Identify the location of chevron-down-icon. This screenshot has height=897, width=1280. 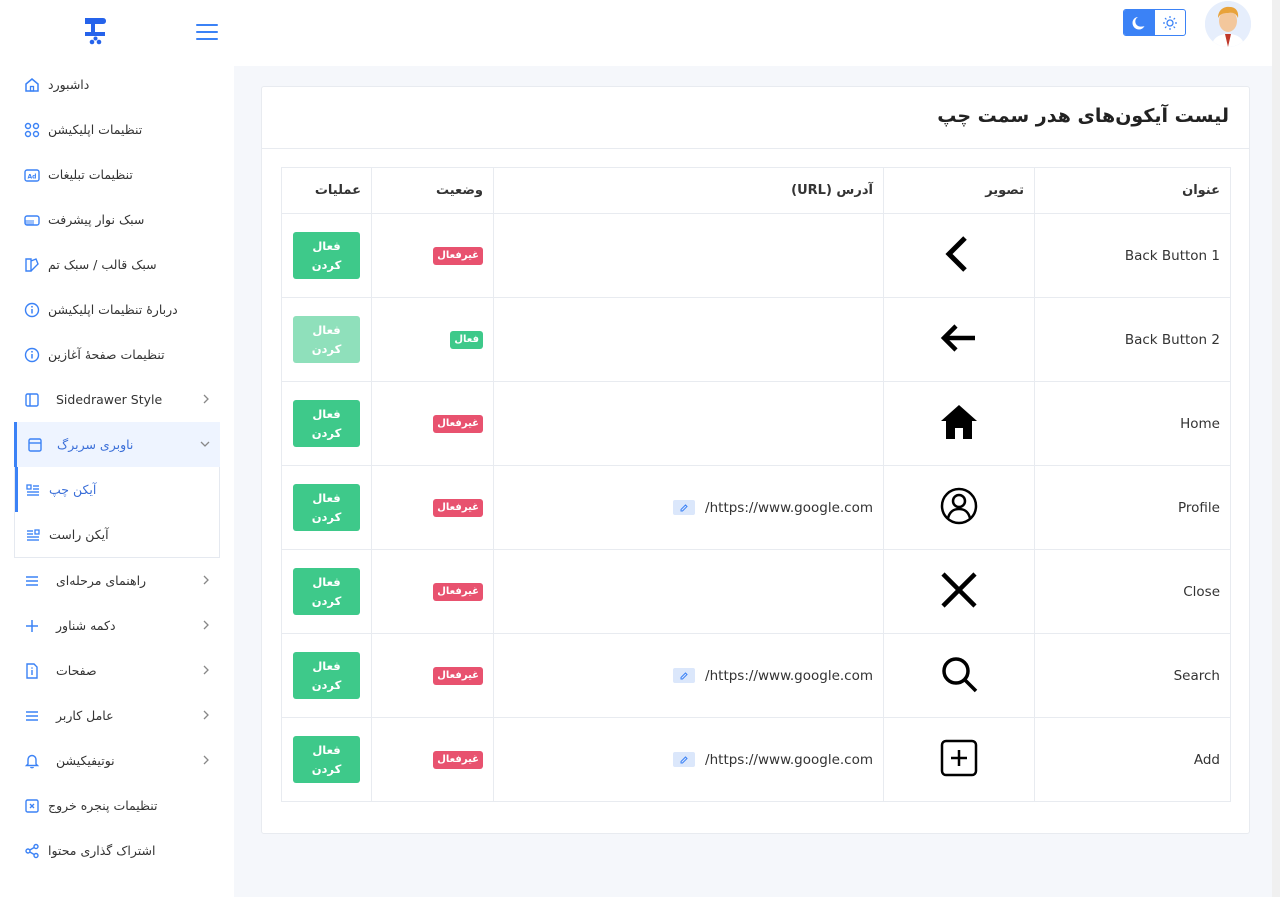
(205, 444).